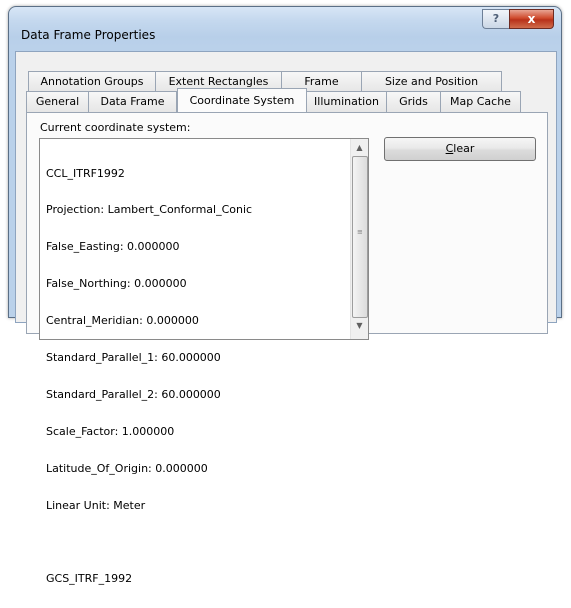  What do you see at coordinates (127, 468) in the screenshot?
I see `cs-line: Latitude_Of_Origin: 0.000000` at bounding box center [127, 468].